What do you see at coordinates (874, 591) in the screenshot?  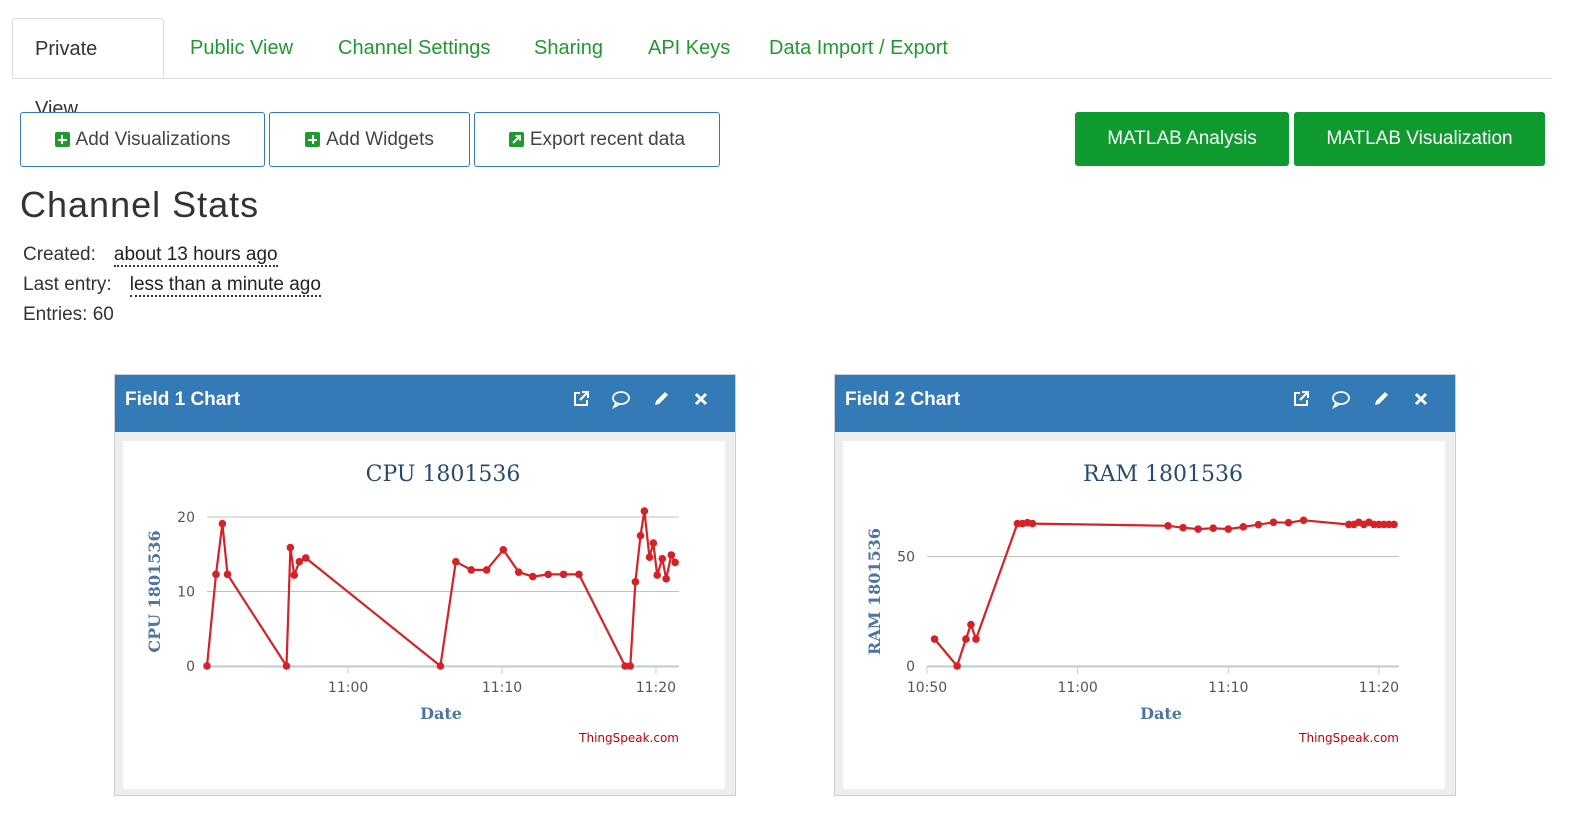 I see `y-axis-label: RAM 1801536` at bounding box center [874, 591].